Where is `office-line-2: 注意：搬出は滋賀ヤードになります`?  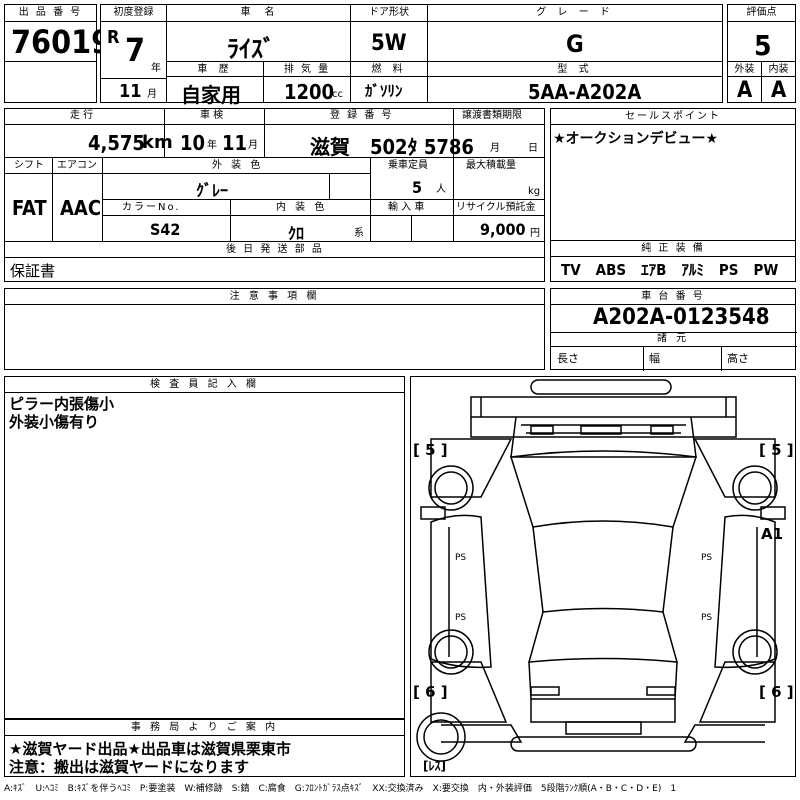
office-line-2: 注意：搬出は滋賀ヤードになります is located at coordinates (129, 767).